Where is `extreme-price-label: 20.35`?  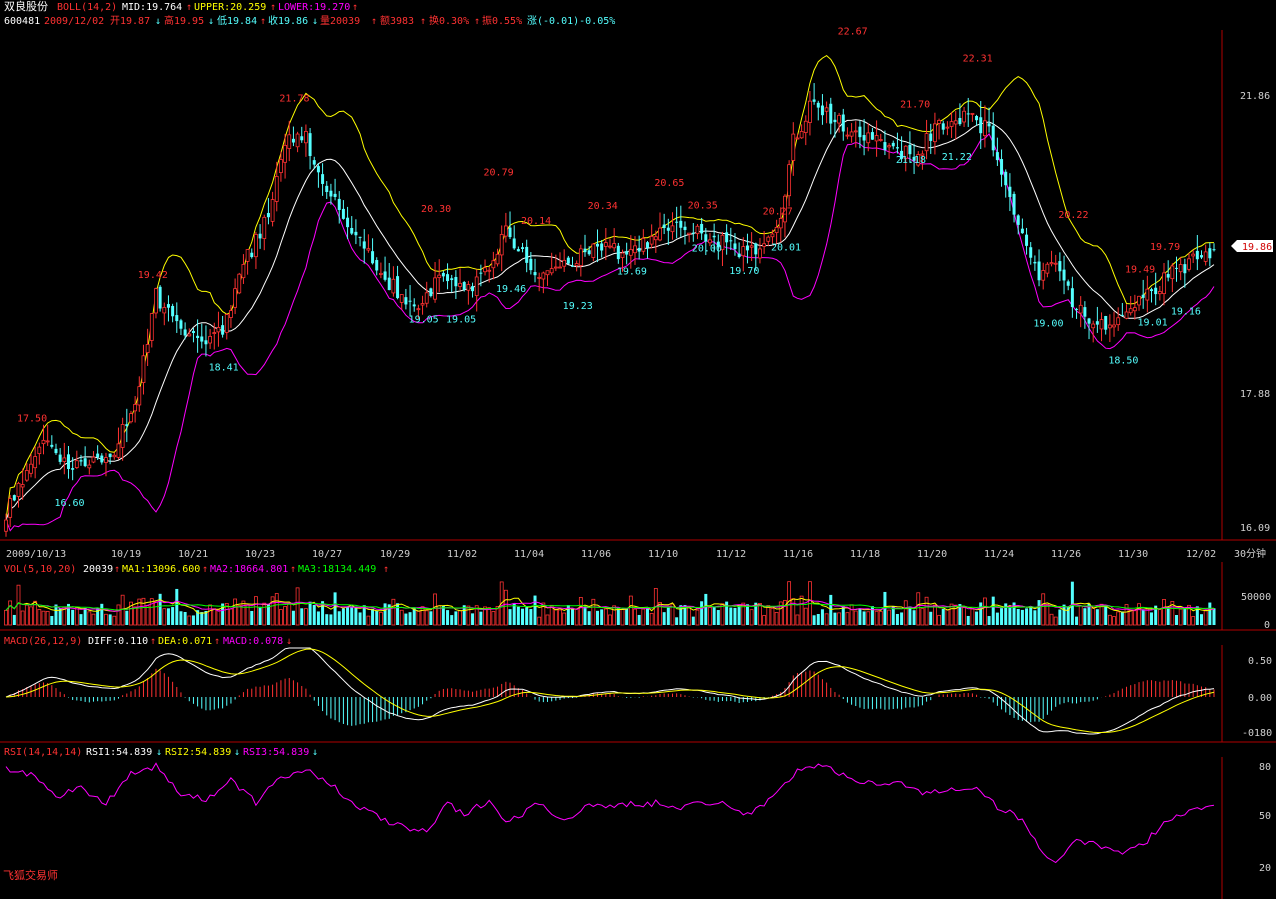
extreme-price-label: 20.35 is located at coordinates (703, 205).